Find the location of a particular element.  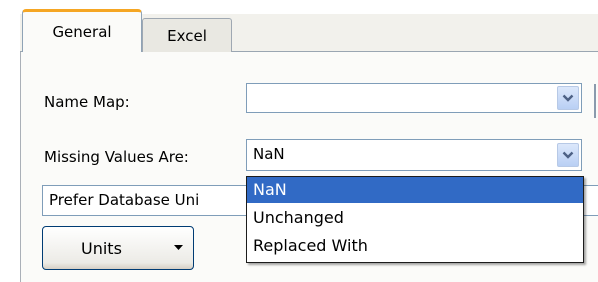

dropdown-option-unchanged: Unchanged is located at coordinates (415, 218).